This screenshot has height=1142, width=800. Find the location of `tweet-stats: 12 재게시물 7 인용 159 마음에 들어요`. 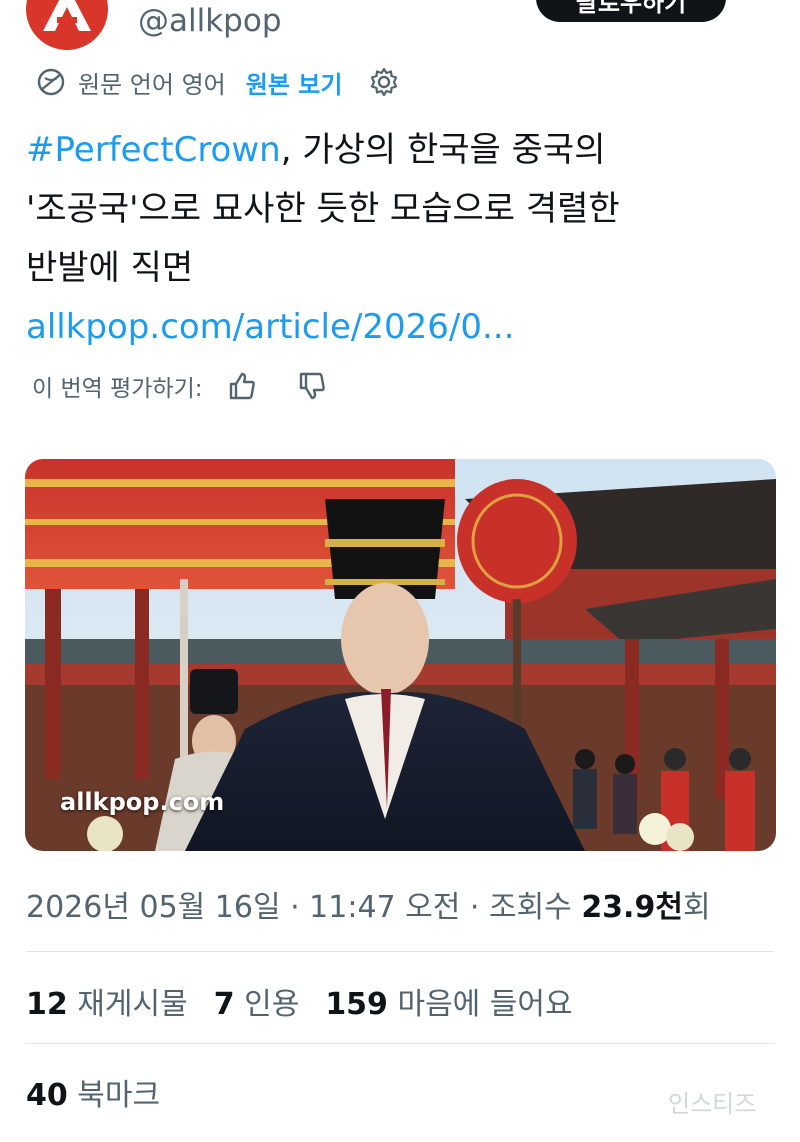

tweet-stats: 12 재게시물 7 인용 159 마음에 들어요 is located at coordinates (312, 1001).